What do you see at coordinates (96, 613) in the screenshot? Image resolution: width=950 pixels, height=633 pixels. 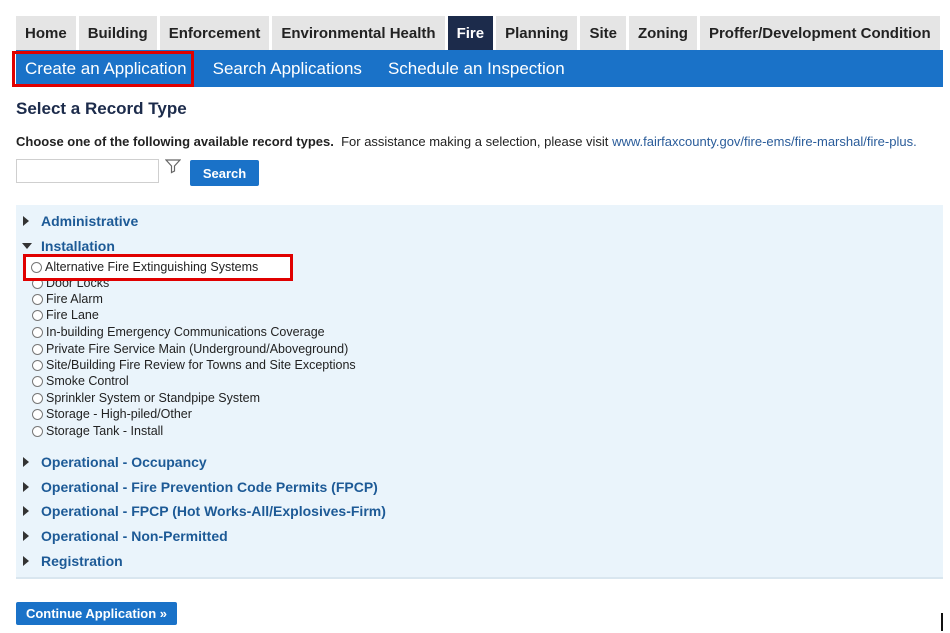 I see `continue-application-button: Continue Application »` at bounding box center [96, 613].